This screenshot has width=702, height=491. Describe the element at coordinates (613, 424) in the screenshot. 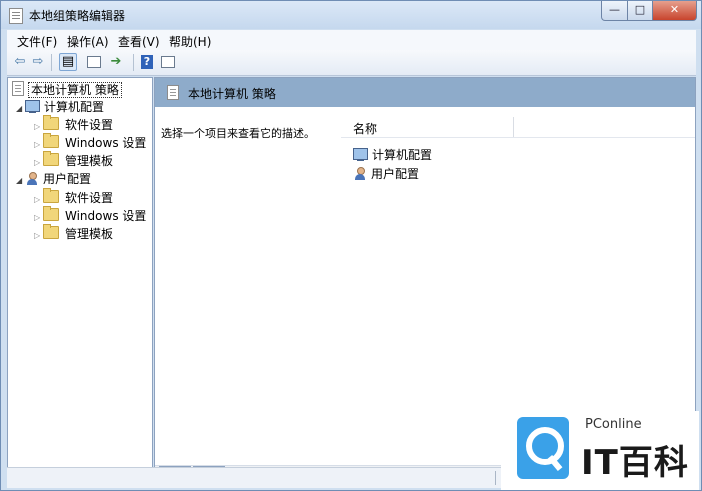

I see `logo-brand: PConline` at that location.